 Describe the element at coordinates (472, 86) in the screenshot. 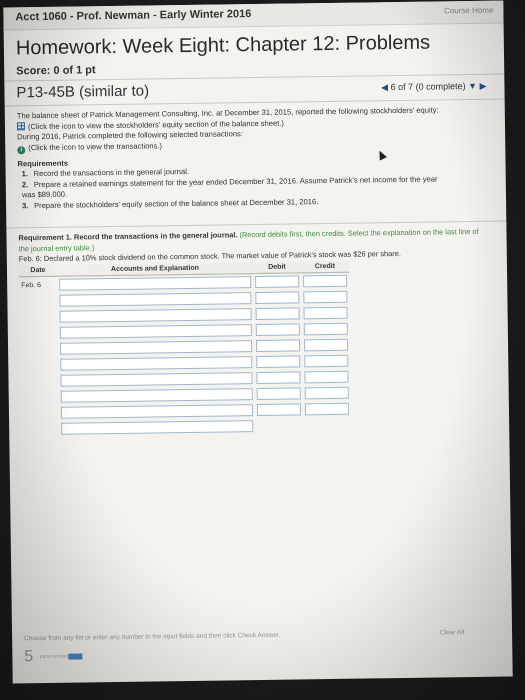

I see `question-list-dropdown-icon: ▼` at that location.